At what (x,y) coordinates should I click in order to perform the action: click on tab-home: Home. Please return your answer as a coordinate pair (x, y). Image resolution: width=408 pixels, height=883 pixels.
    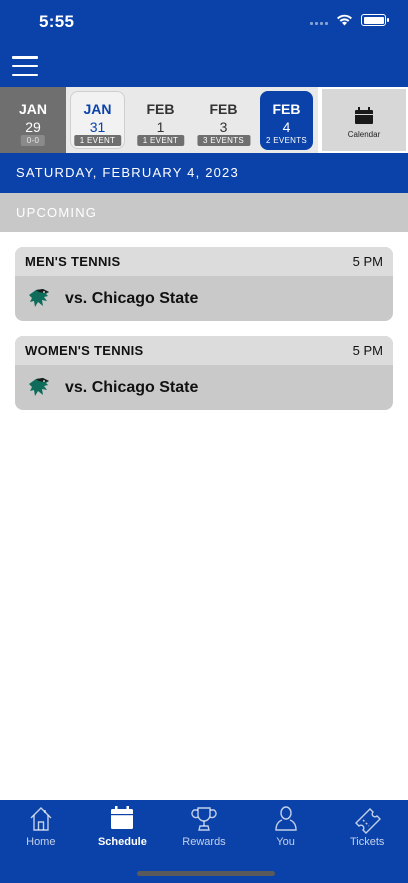
    Looking at the image, I should click on (41, 841).